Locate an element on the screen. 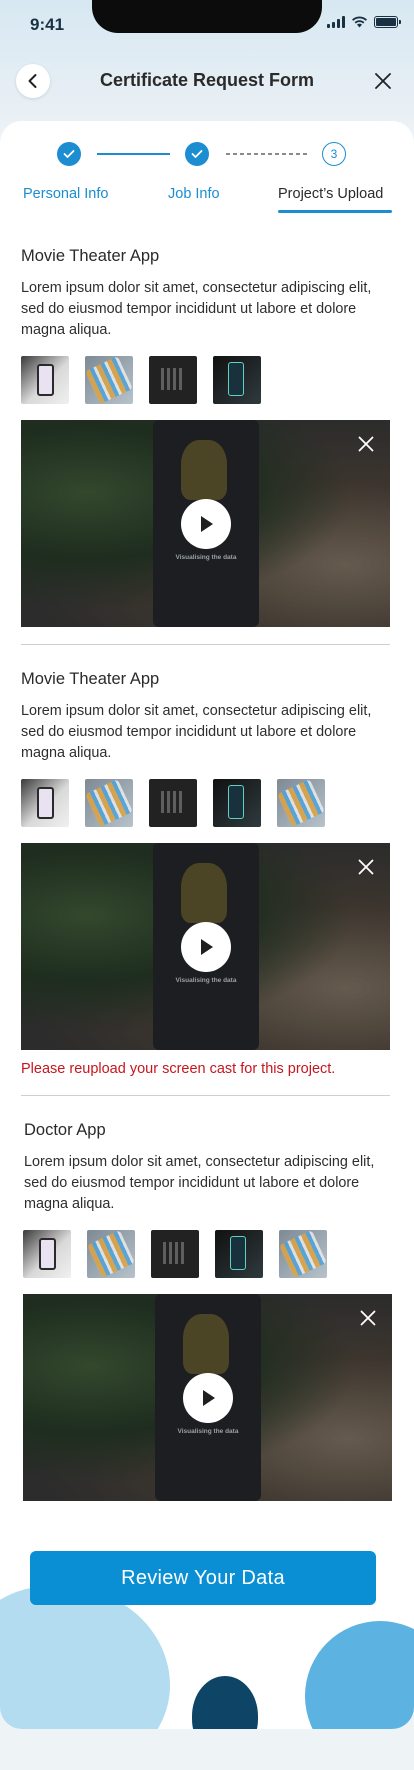 The width and height of the screenshot is (414, 1770). review-data-button: Review Your Data is located at coordinates (203, 1578).